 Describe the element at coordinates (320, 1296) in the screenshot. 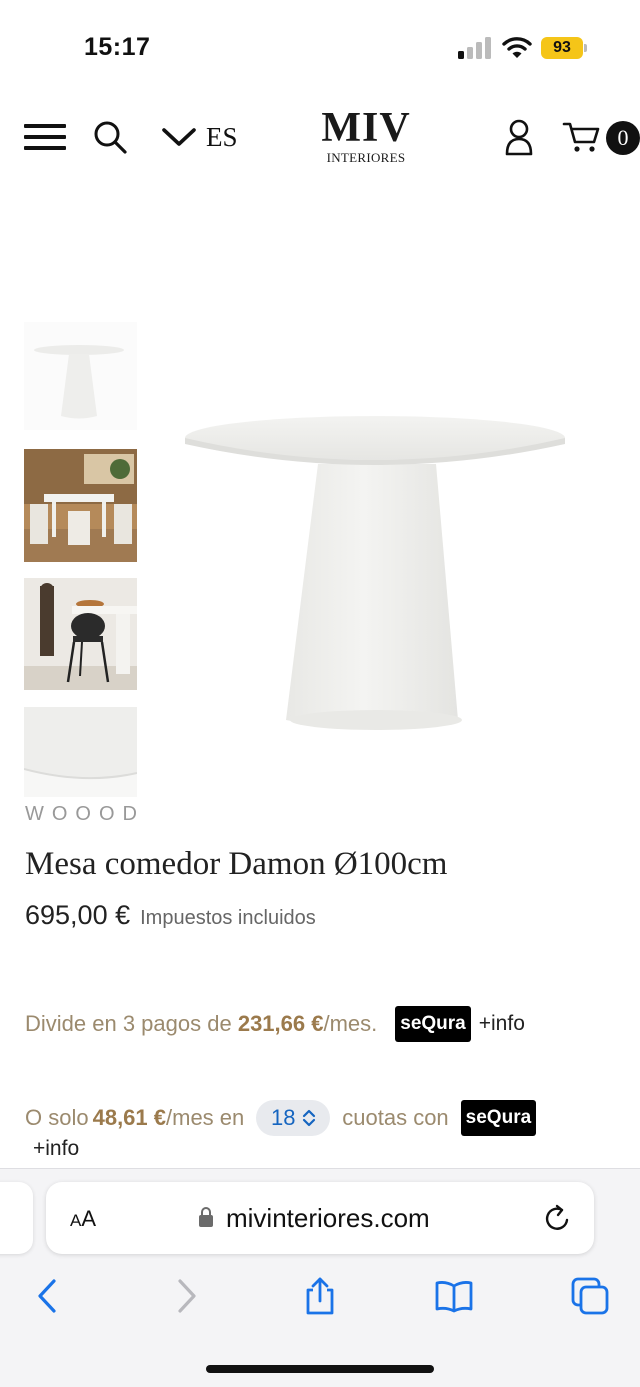

I see `share-icon` at that location.